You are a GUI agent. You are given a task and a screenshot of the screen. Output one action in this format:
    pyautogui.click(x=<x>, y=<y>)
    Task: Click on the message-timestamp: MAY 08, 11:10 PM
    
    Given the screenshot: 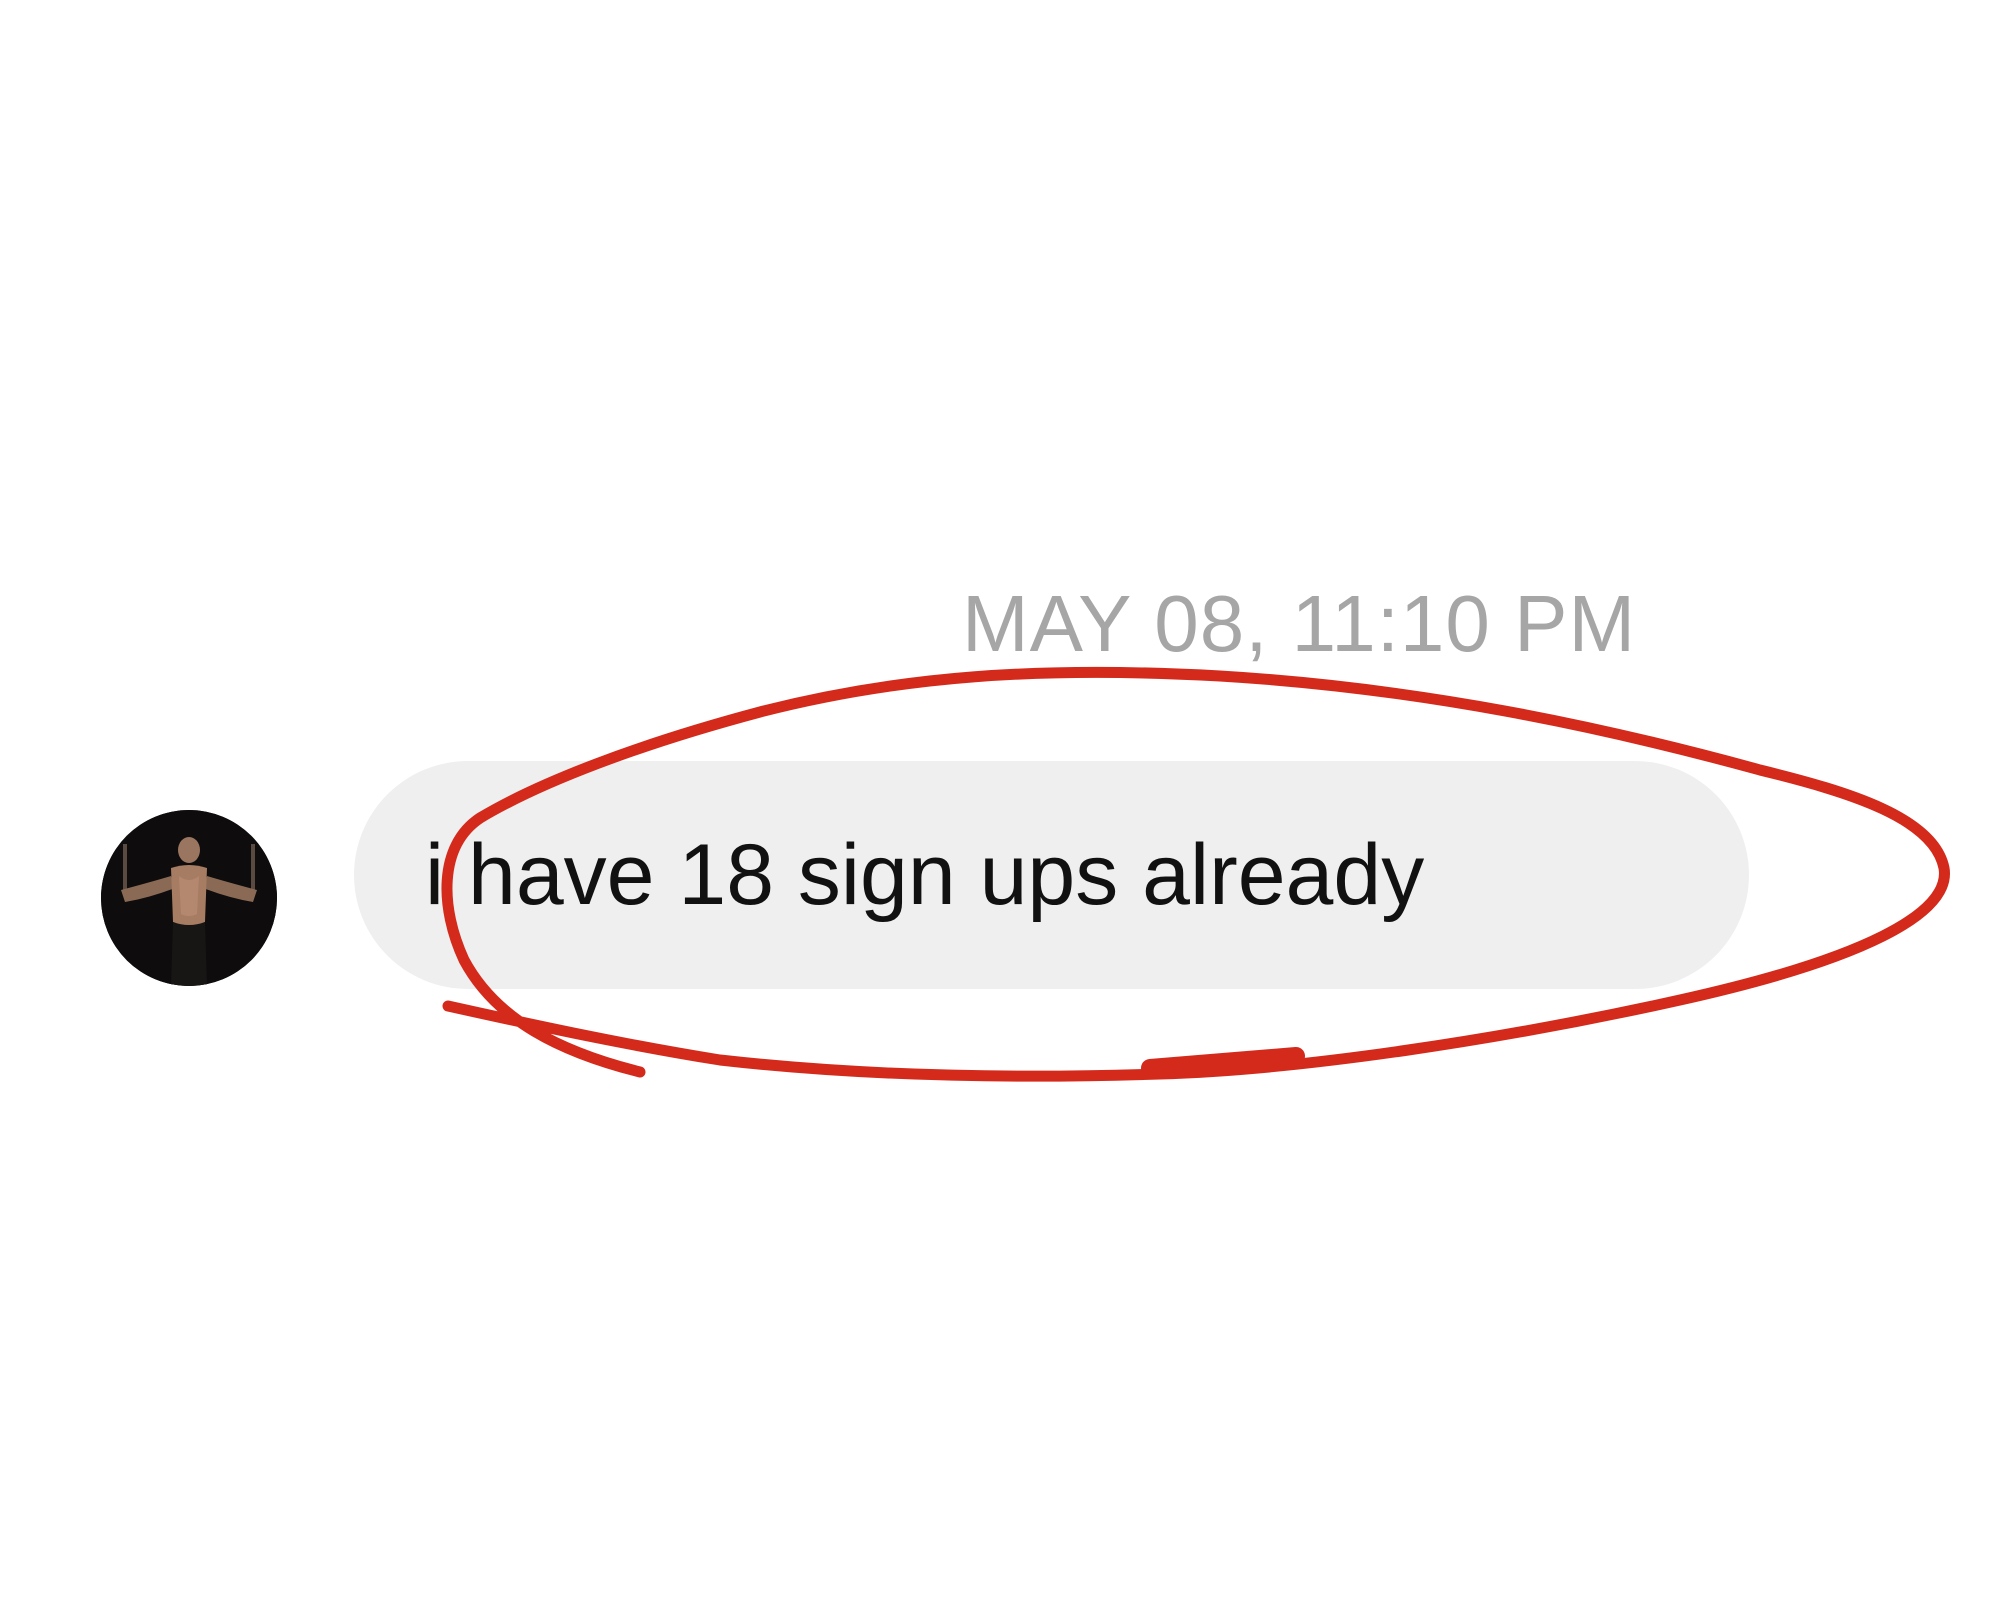 What is the action you would take?
    pyautogui.click(x=1299, y=623)
    